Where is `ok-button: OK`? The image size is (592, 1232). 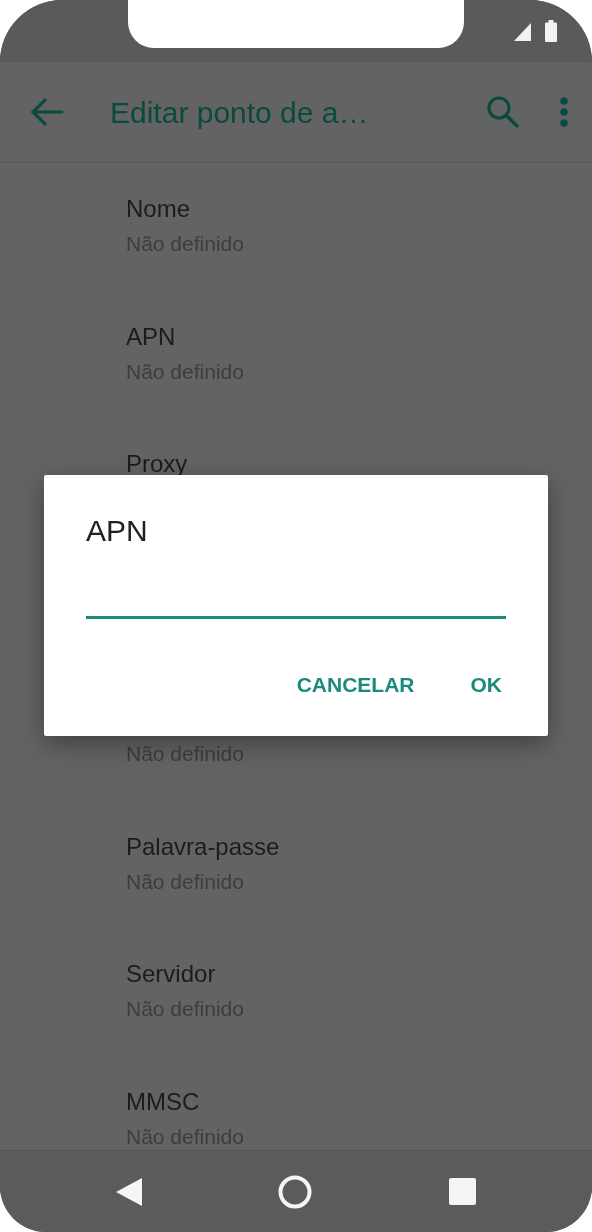 ok-button: OK is located at coordinates (486, 685).